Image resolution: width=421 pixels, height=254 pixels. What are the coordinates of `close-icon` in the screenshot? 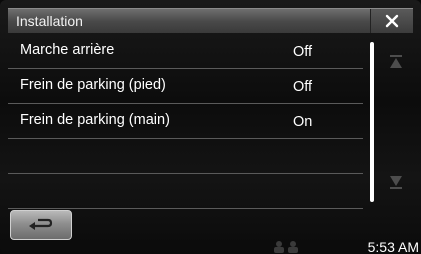 It's located at (392, 21).